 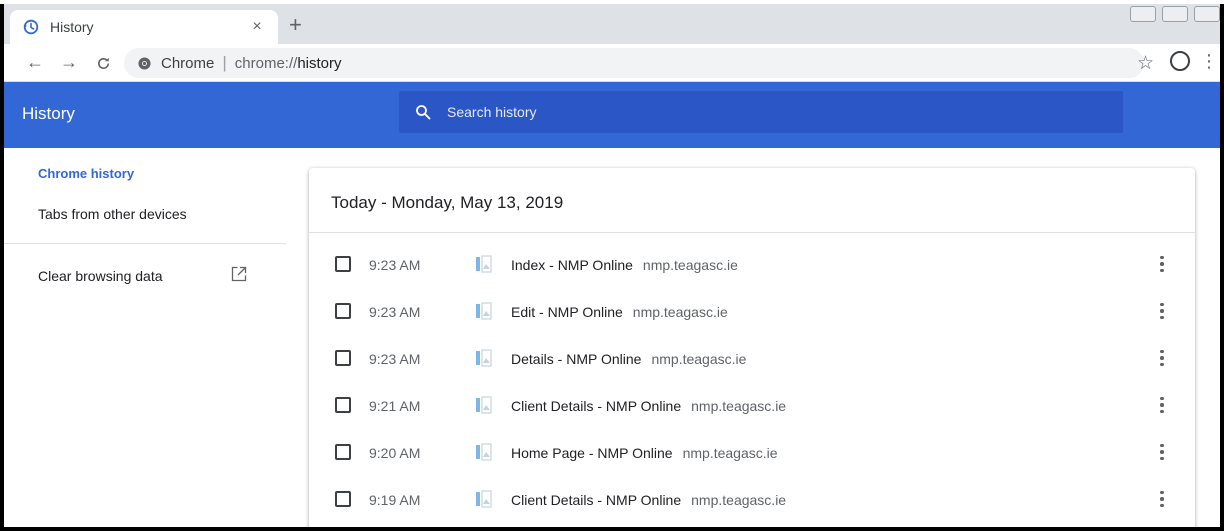 I want to click on window-top-edge, so click(x=612, y=2).